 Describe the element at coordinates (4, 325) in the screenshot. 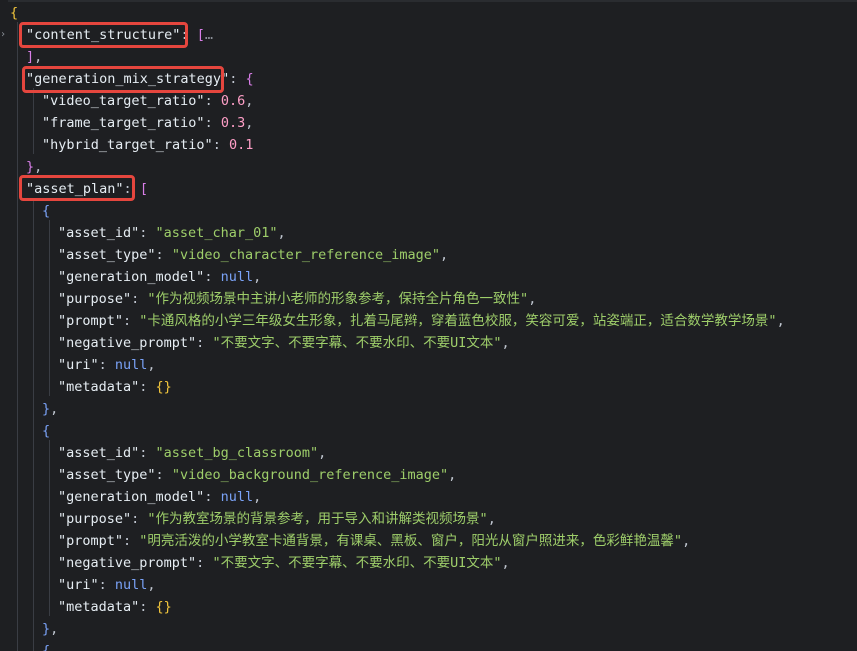

I see `editor-gutter` at that location.